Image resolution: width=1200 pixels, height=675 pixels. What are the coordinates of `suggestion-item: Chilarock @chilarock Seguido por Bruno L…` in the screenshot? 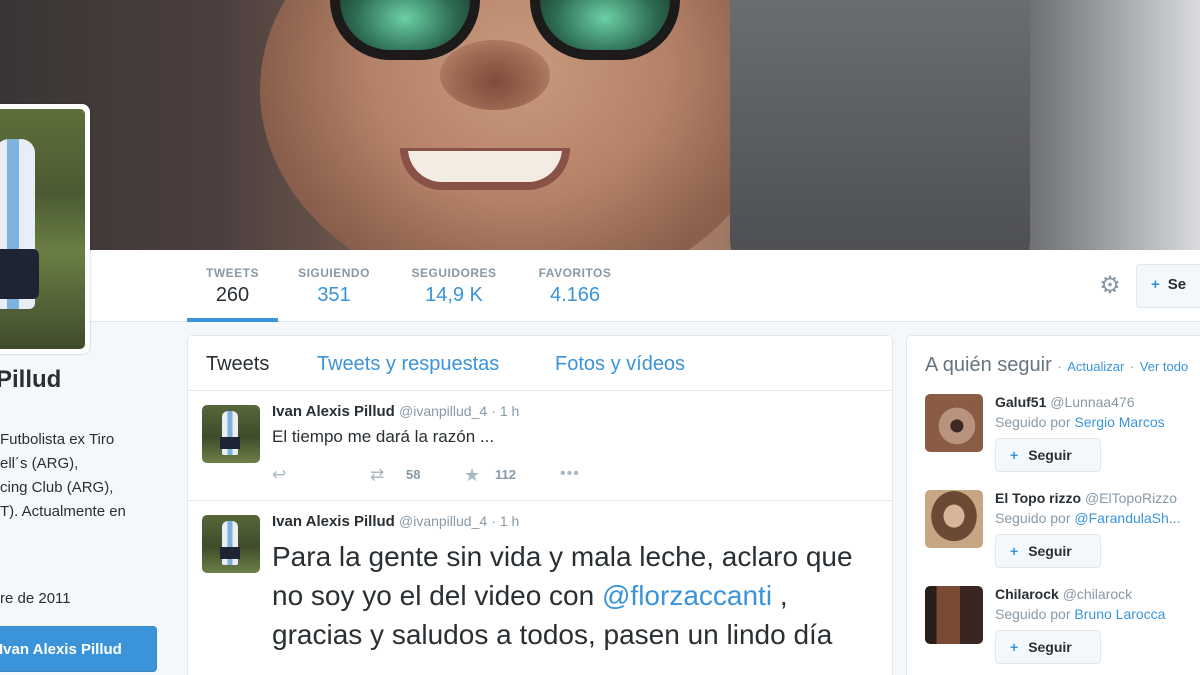 It's located at (1062, 630).